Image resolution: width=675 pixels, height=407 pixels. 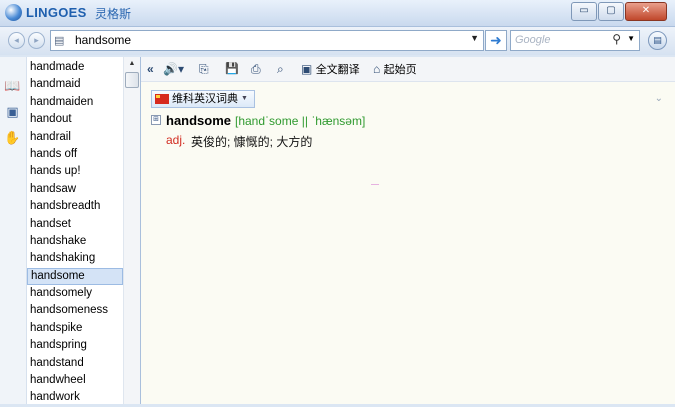 What do you see at coordinates (256, 69) in the screenshot?
I see `print-icon: ⎙` at bounding box center [256, 69].